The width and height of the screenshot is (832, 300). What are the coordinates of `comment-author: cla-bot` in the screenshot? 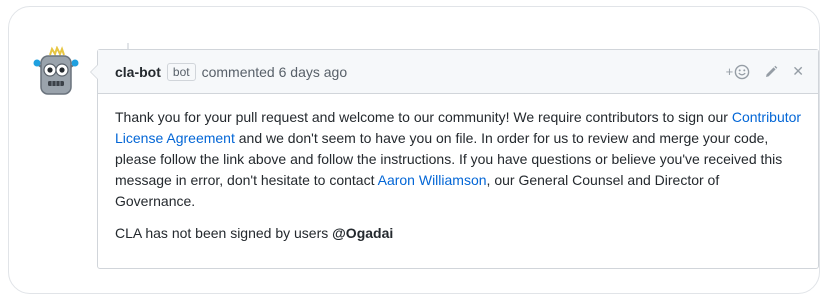 It's located at (138, 72).